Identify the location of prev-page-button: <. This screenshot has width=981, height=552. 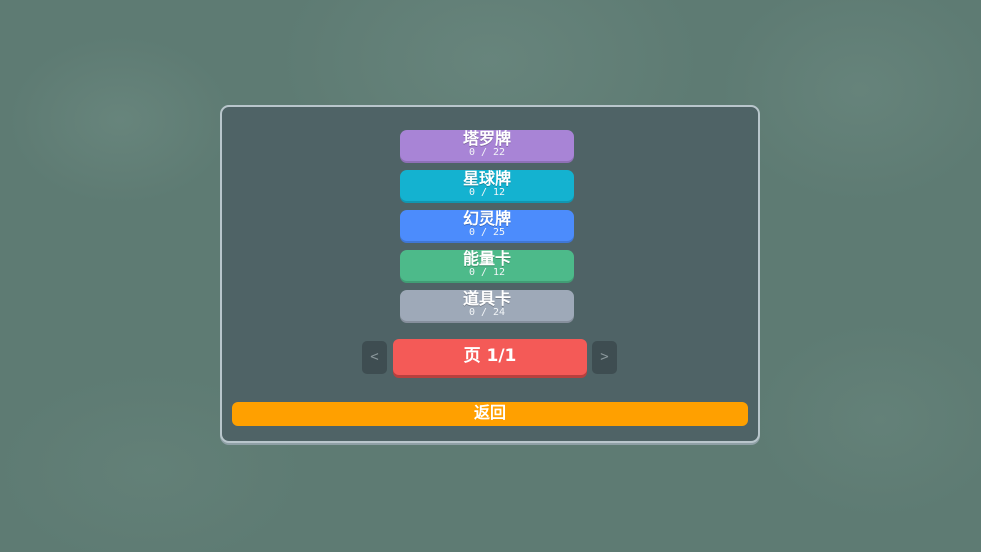
(374, 357).